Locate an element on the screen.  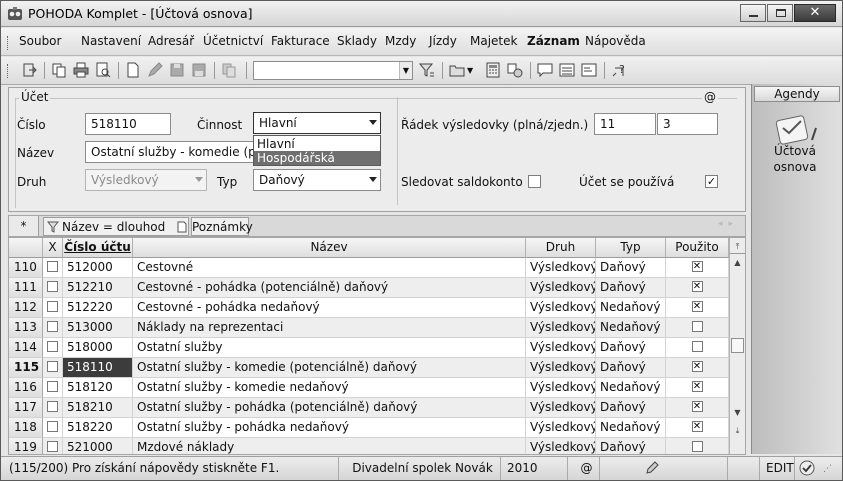
filter-icon is located at coordinates (427, 70).